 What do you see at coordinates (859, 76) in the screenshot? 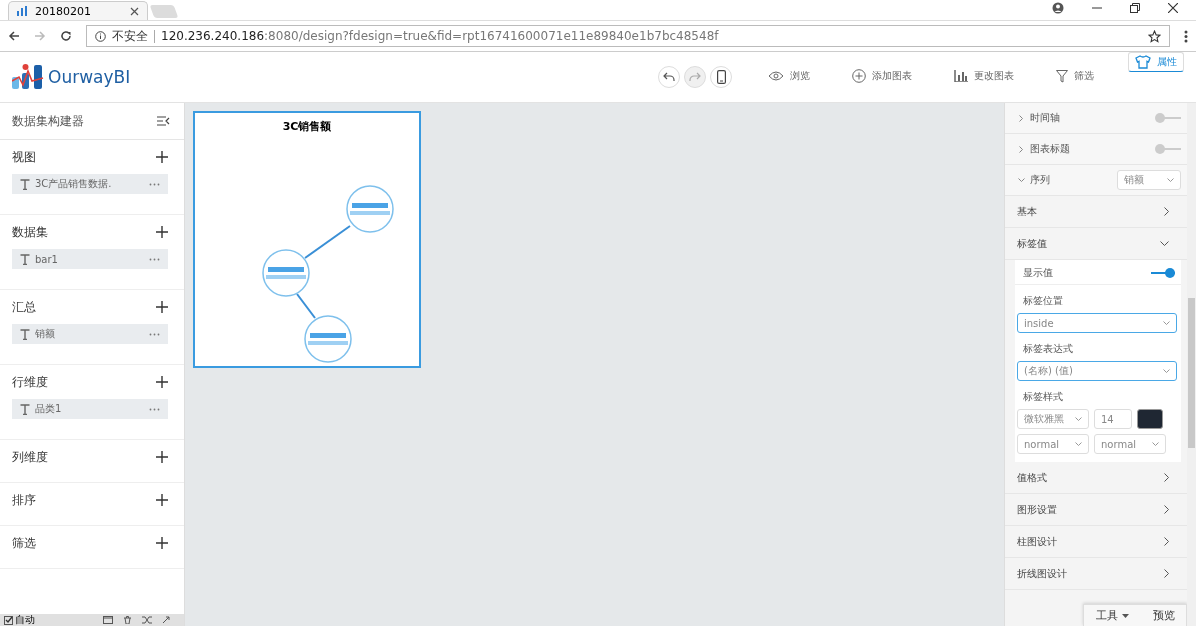
I see `add-circle-icon` at bounding box center [859, 76].